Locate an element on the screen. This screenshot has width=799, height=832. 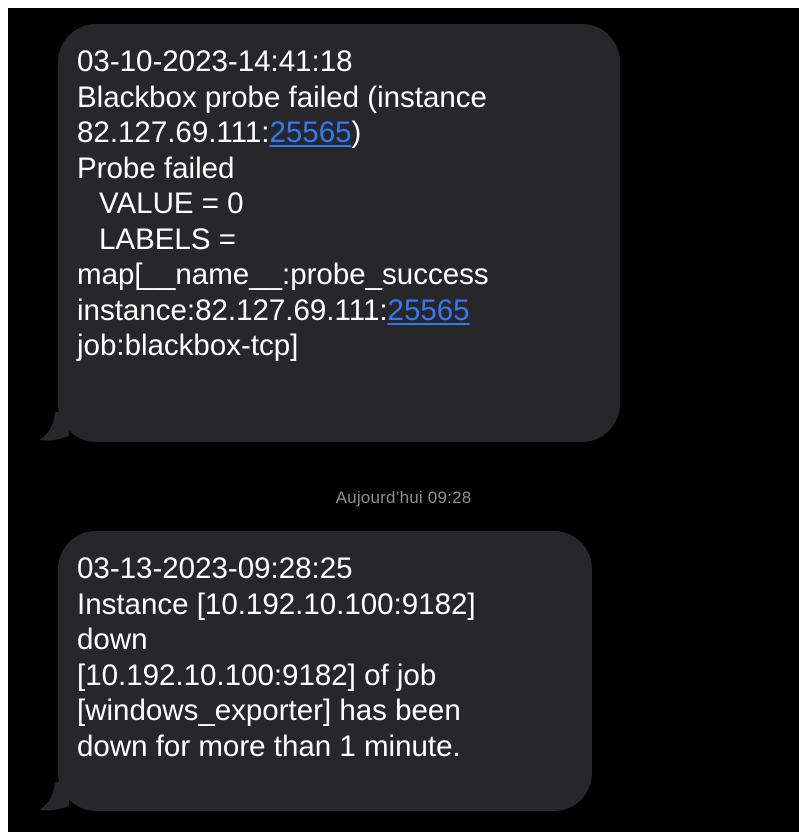
timestamp-divider: Aujourd’hui 09:28 is located at coordinates (403, 497).